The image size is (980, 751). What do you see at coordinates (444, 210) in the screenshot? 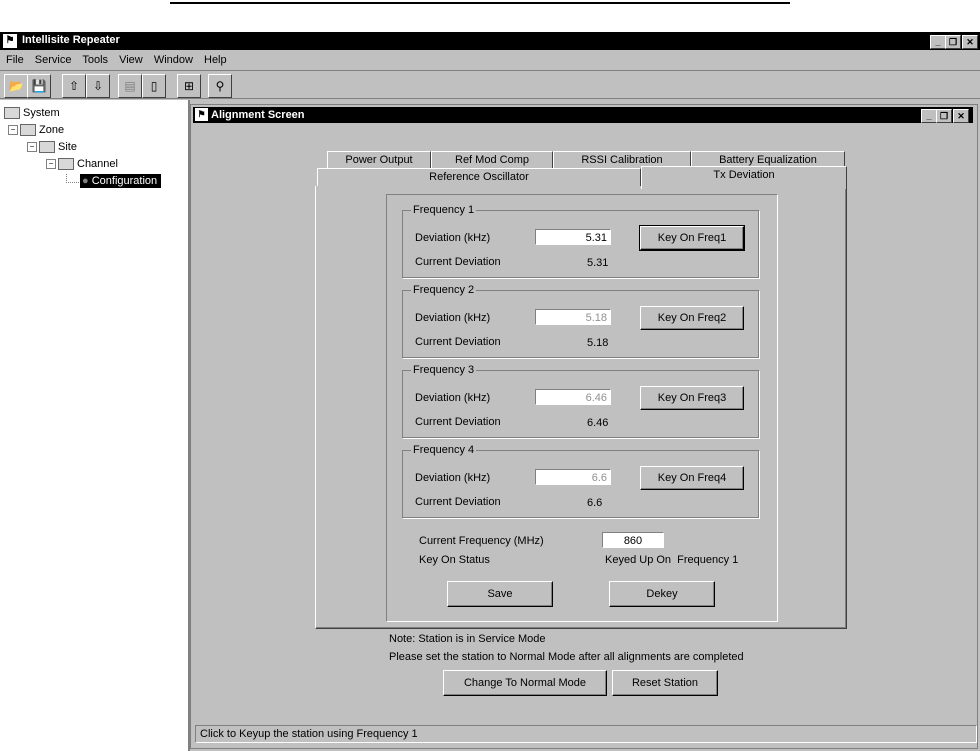
I see `frequency-1-legend: Frequency 1` at bounding box center [444, 210].